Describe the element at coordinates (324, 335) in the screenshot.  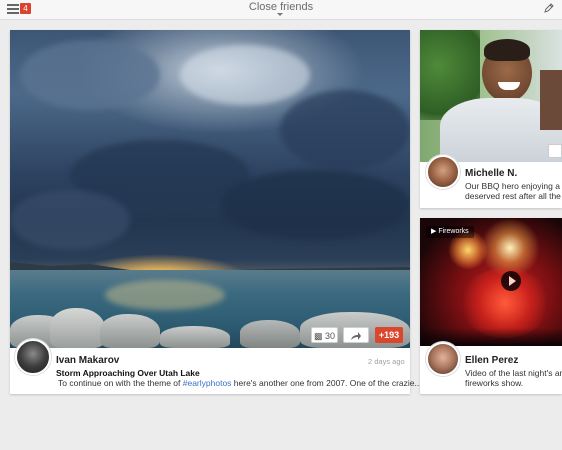
I see `comment-count-button: ▩ 30` at that location.